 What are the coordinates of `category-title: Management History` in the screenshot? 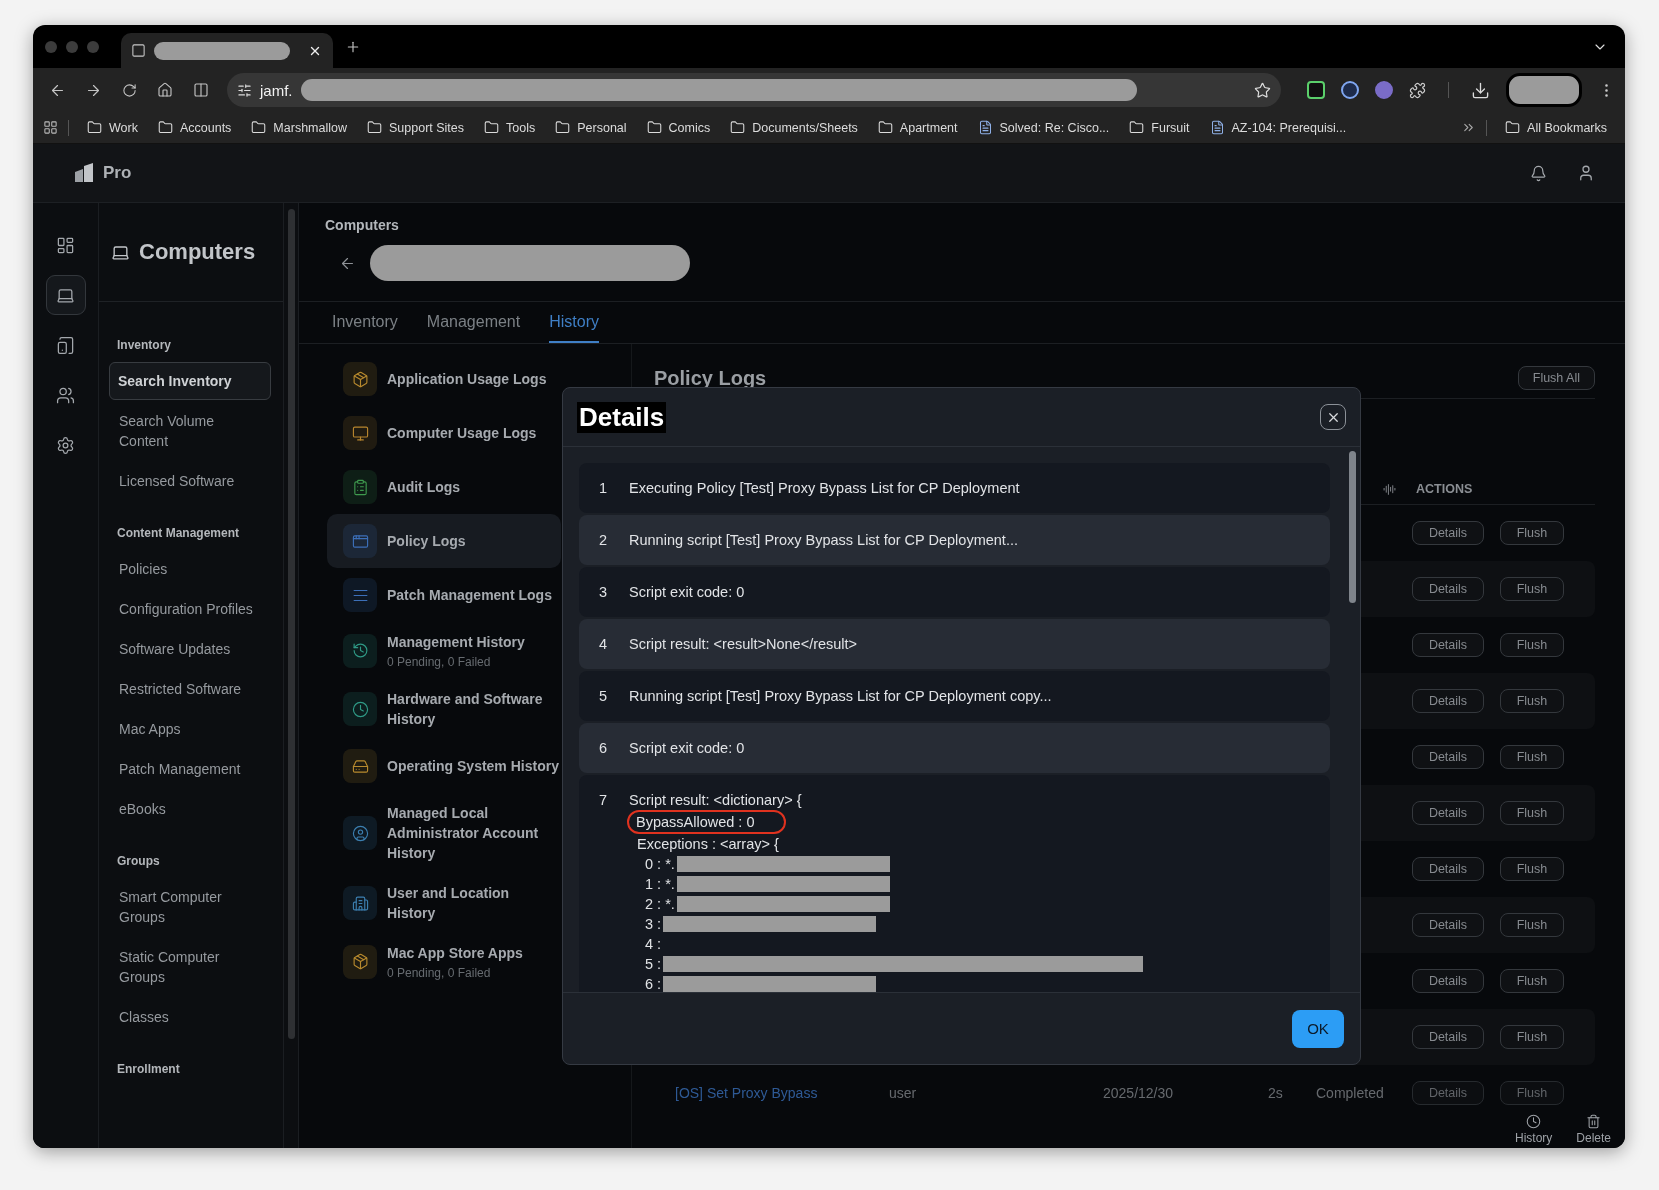 It's located at (456, 642).